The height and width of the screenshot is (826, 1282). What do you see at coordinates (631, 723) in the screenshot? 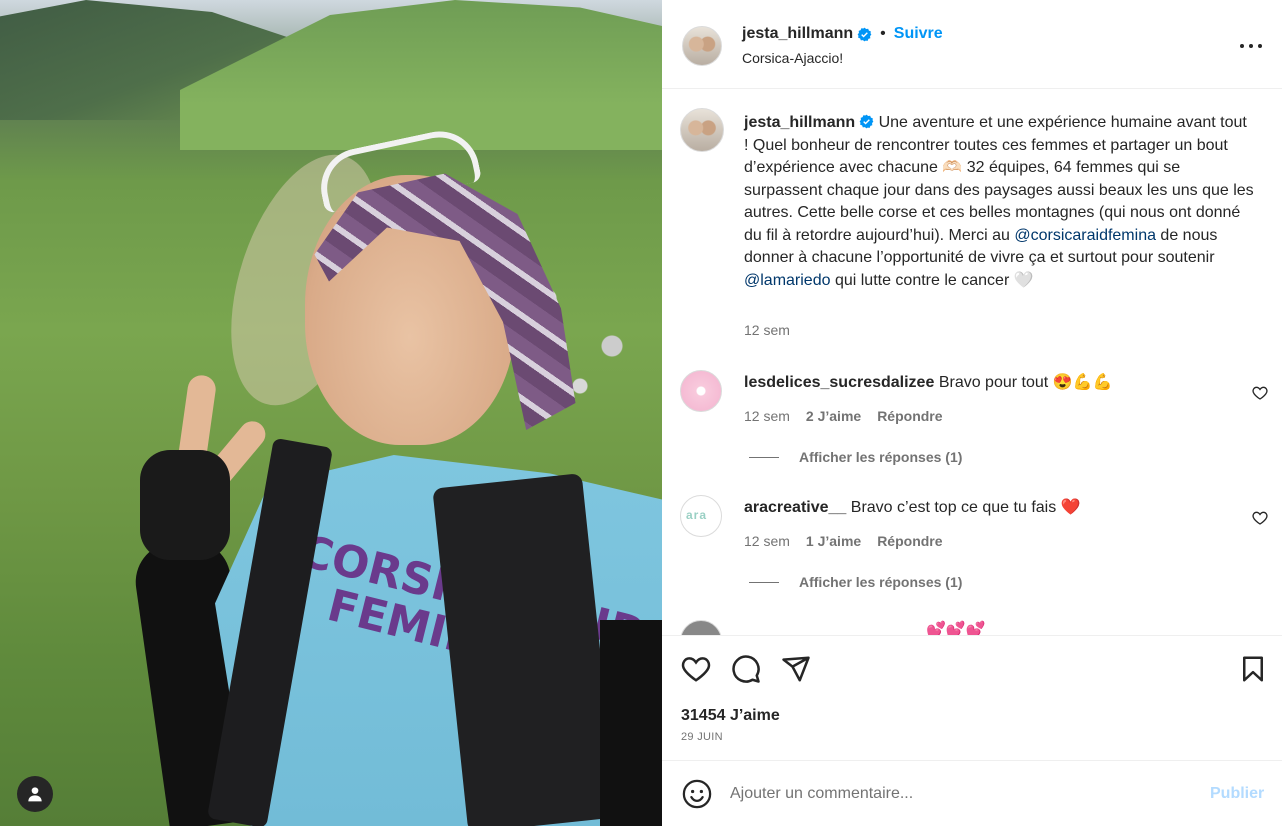
I see `photo-sleeve` at bounding box center [631, 723].